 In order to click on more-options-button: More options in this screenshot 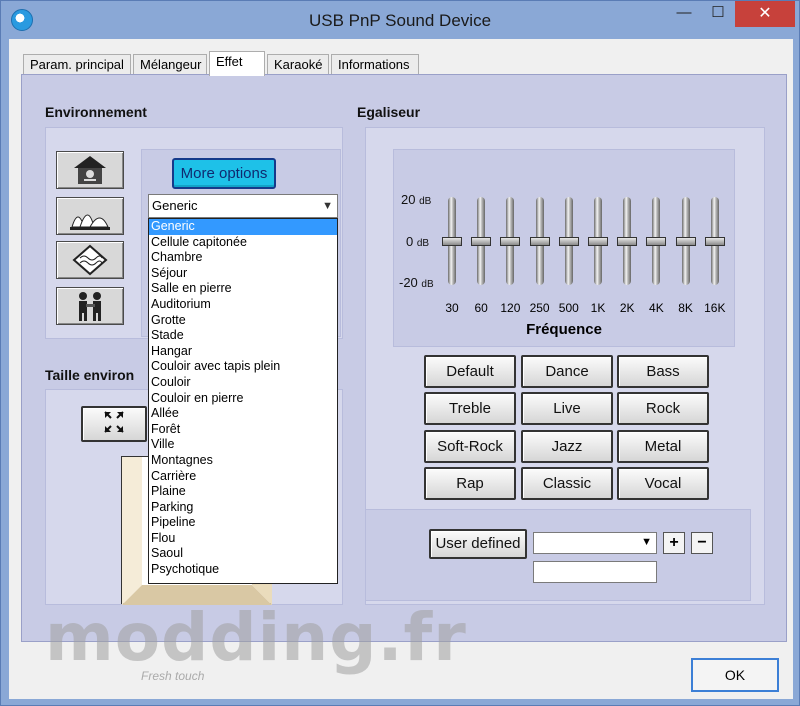, I will do `click(224, 173)`.